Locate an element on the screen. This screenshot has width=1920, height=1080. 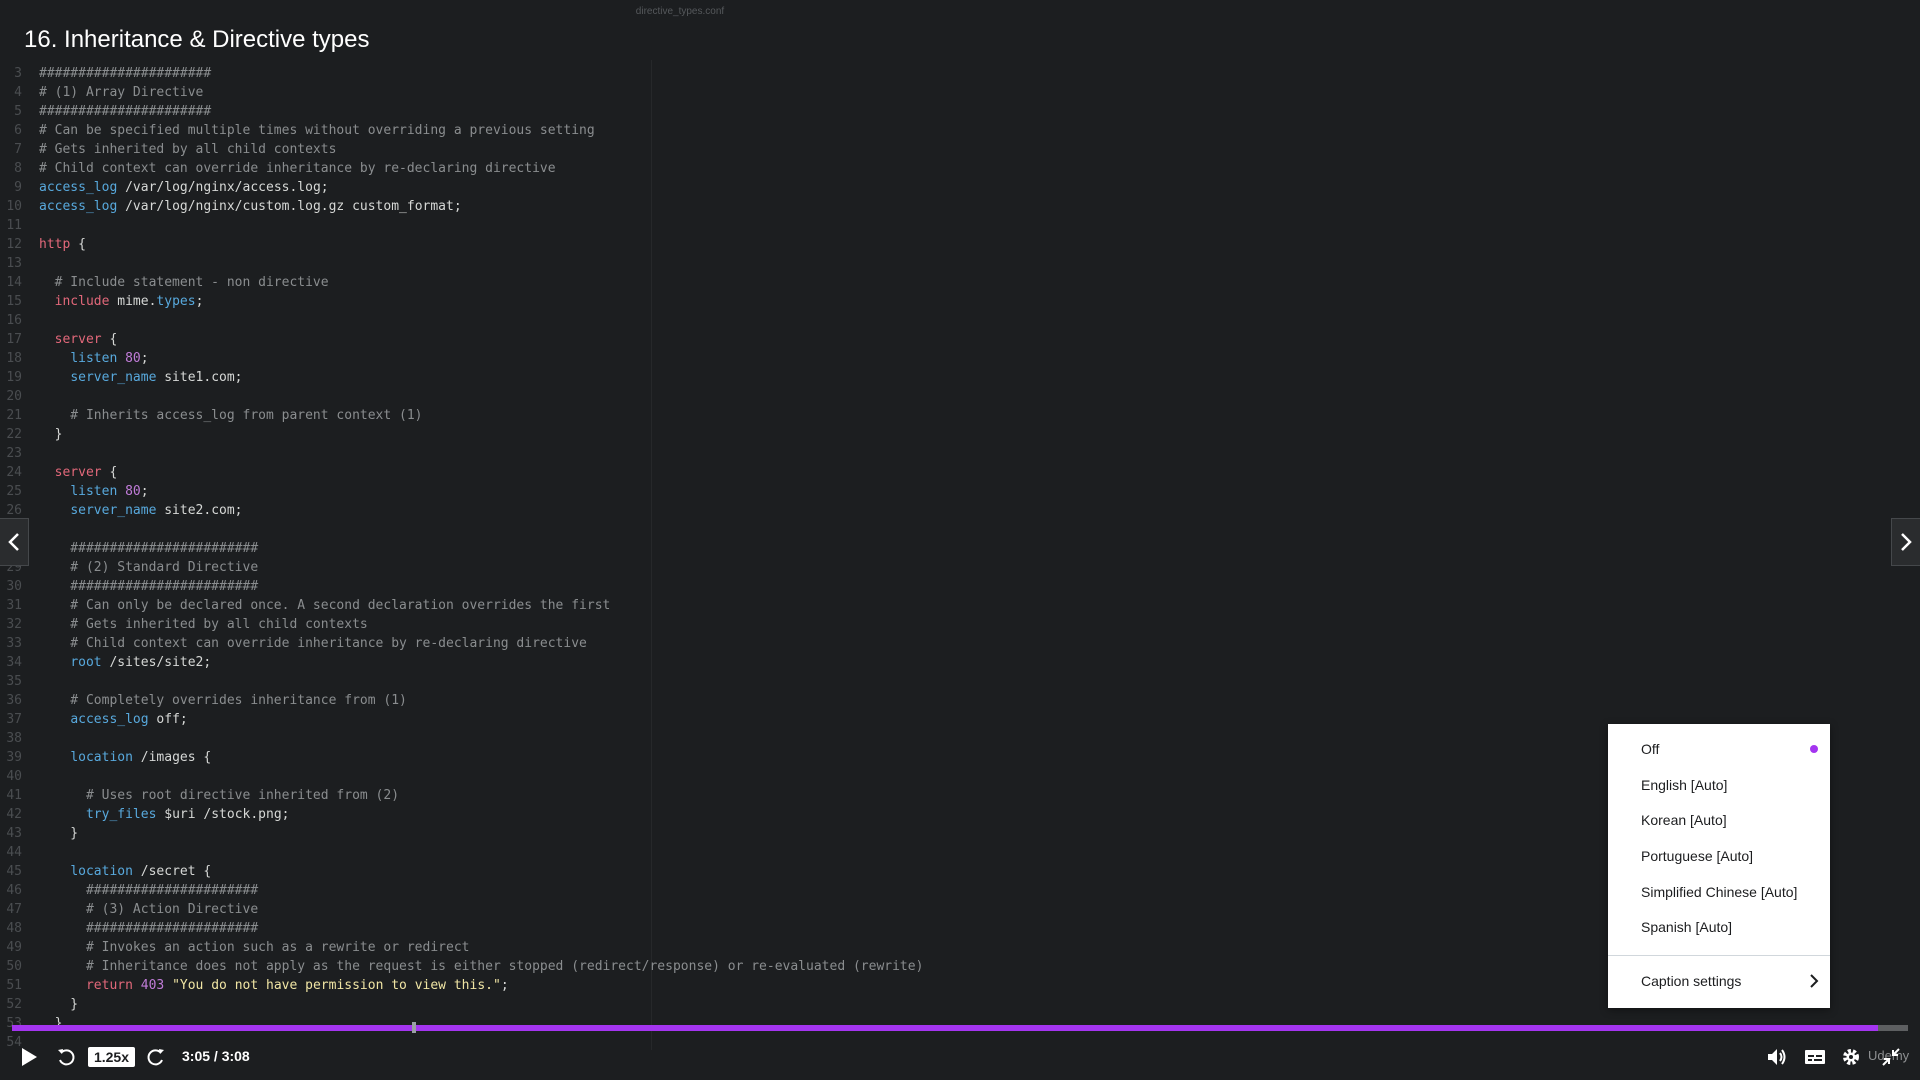
code-line: 37 access_log off; is located at coordinates (650, 719).